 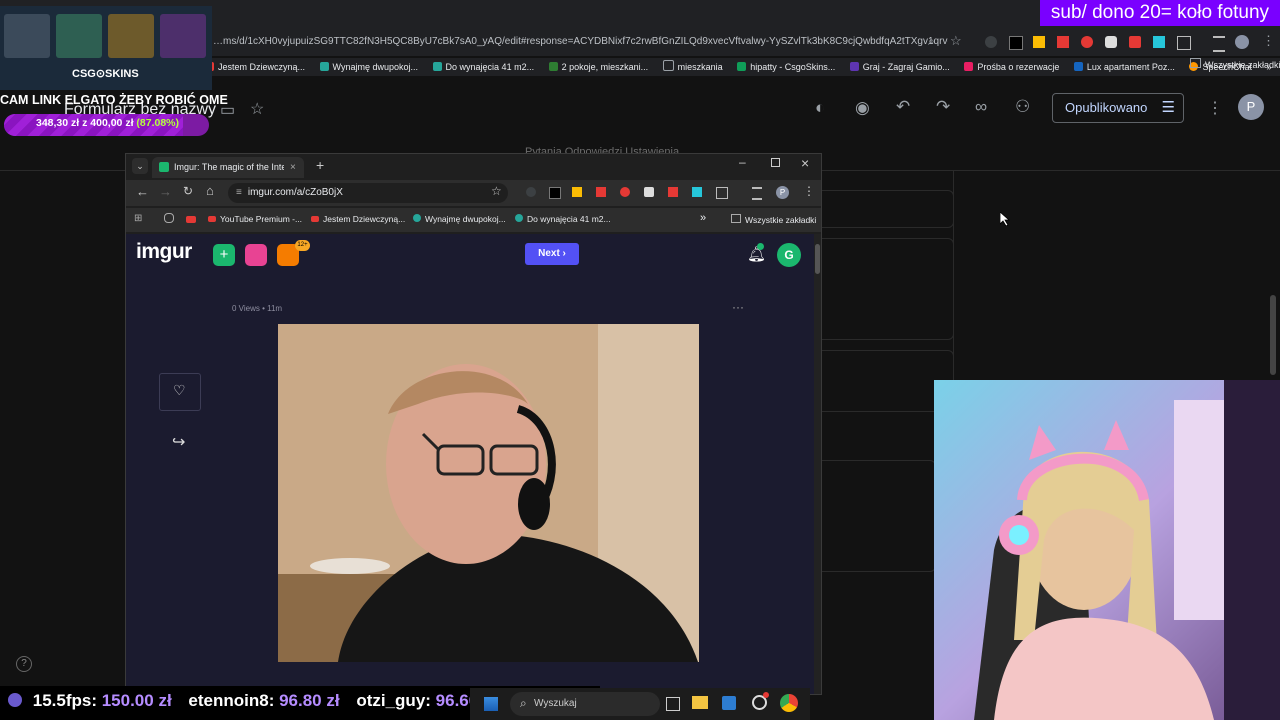 What do you see at coordinates (700, 702) in the screenshot?
I see `file-explorer-icon` at bounding box center [700, 702].